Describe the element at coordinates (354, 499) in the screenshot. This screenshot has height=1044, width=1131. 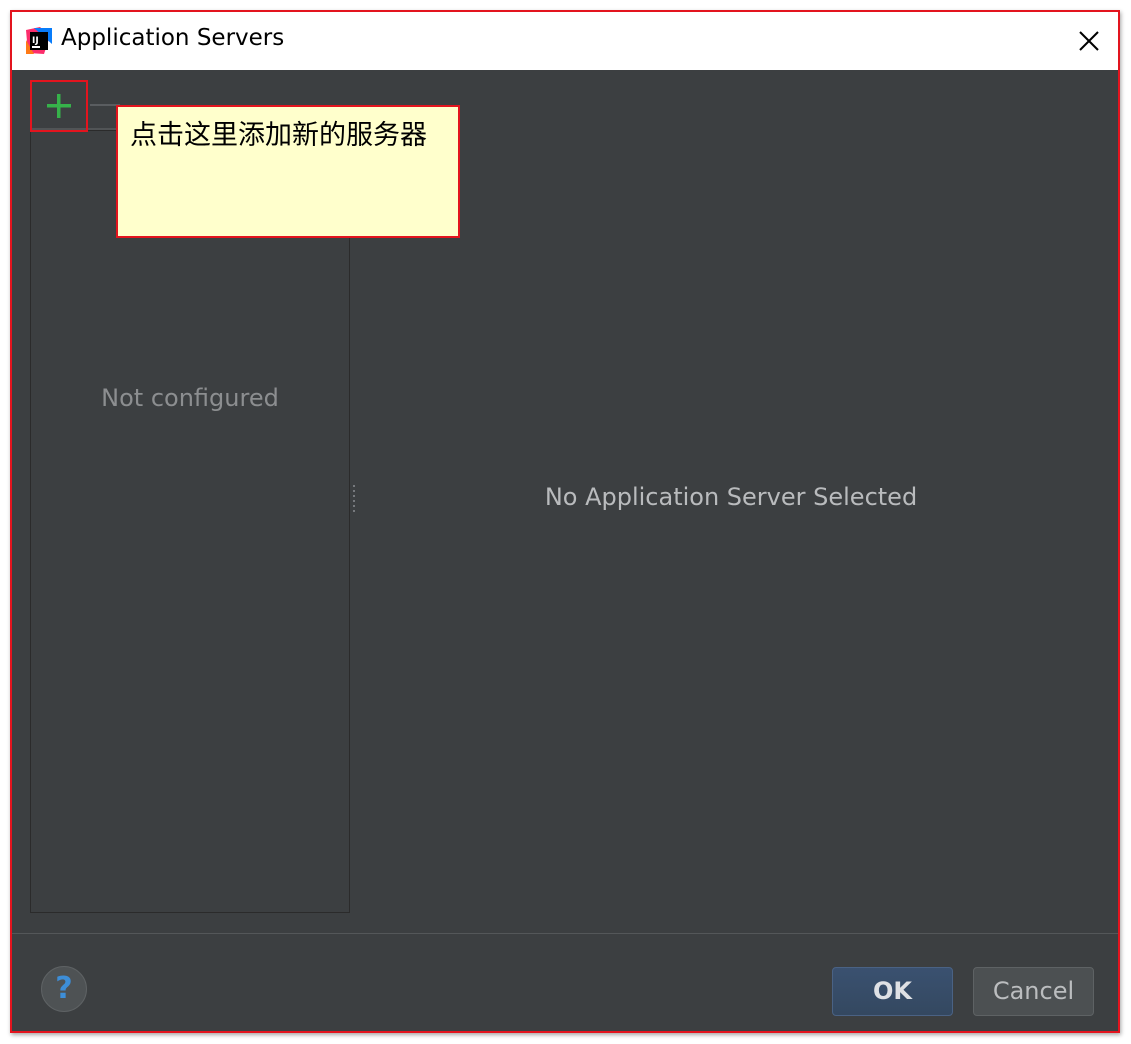
I see `panel-splitter-handle` at that location.